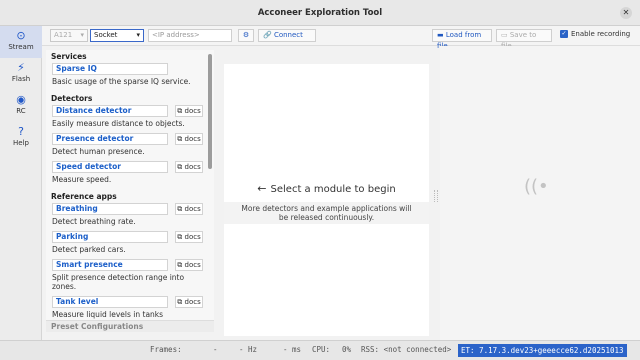  I want to click on placeholder-subtitle-line-2: be released continuously., so click(326, 217).